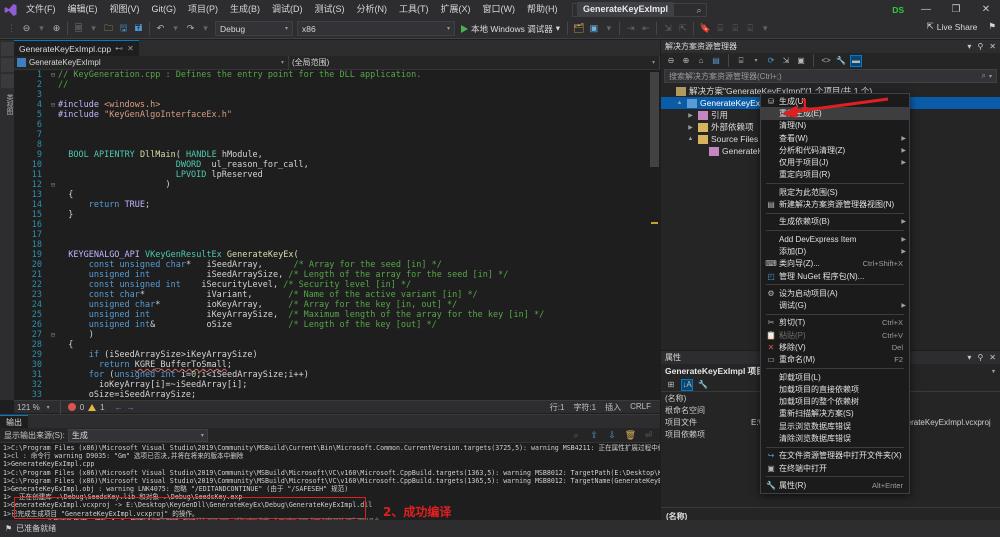 The width and height of the screenshot is (1000, 537). What do you see at coordinates (771, 61) in the screenshot?
I see `refresh-icon: ⟳` at bounding box center [771, 61].